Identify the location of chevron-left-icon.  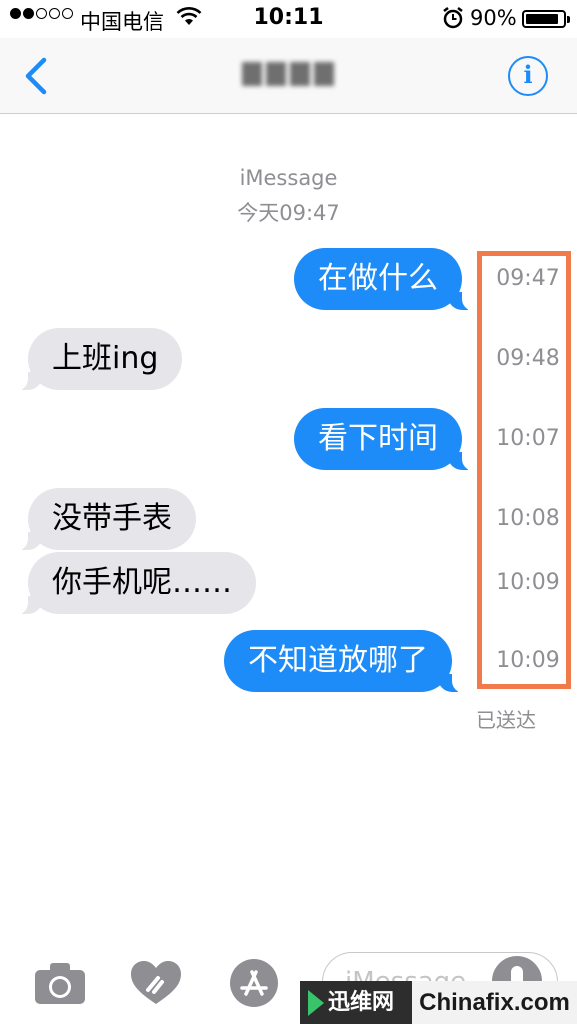
(36, 76).